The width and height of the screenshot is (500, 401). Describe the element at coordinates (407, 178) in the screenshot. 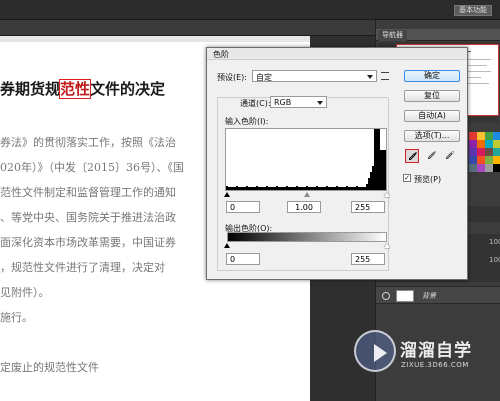

I see `preview-checkbox: ✓` at that location.